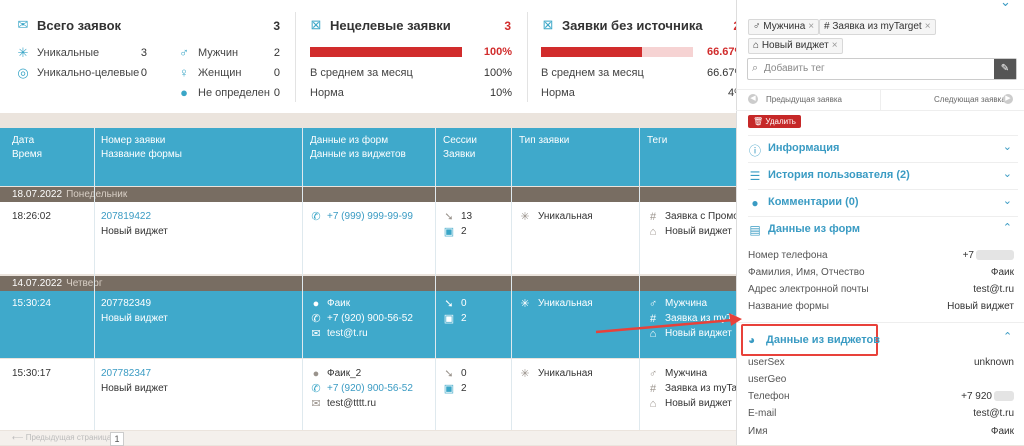 This screenshot has width=1024, height=446. I want to click on info-icon: ⓘ, so click(754, 151).